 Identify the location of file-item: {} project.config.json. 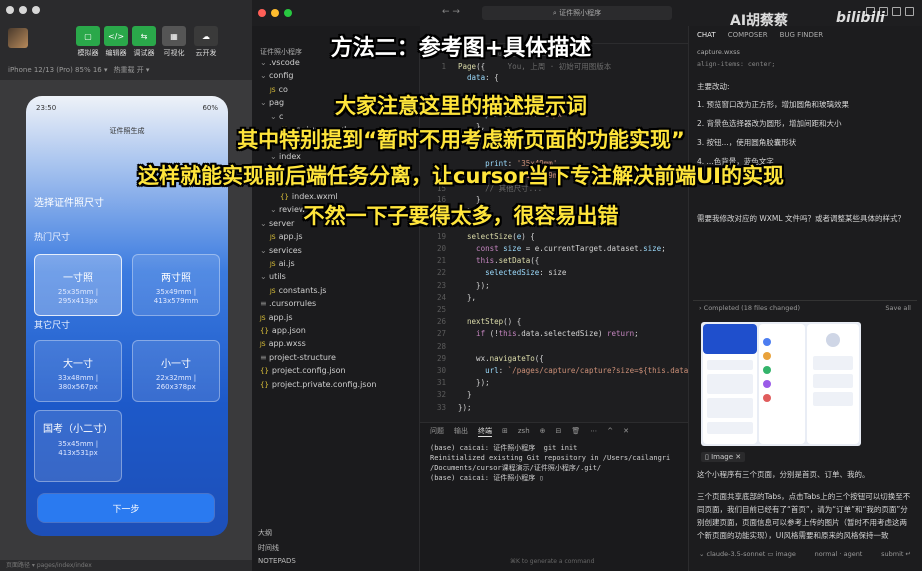
(299, 370).